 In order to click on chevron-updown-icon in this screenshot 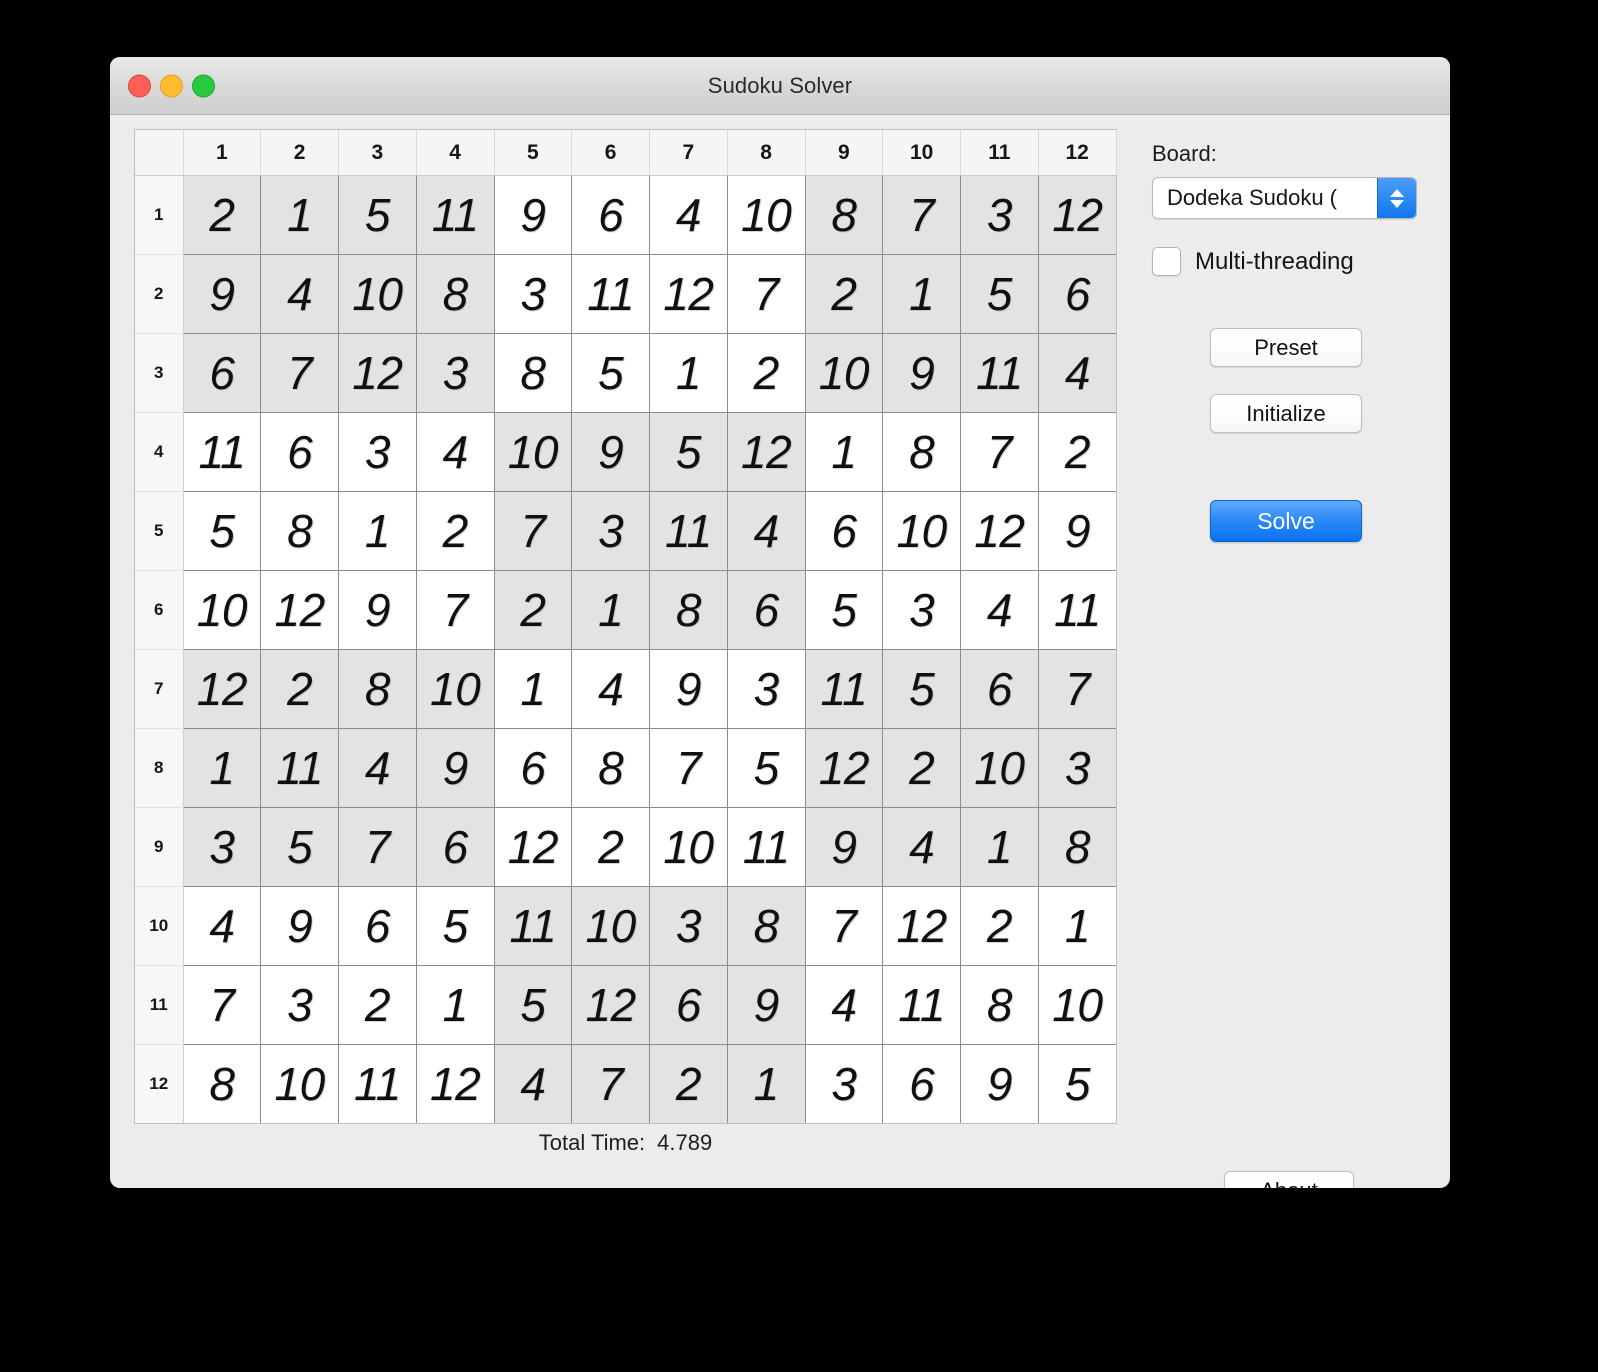, I will do `click(1396, 198)`.